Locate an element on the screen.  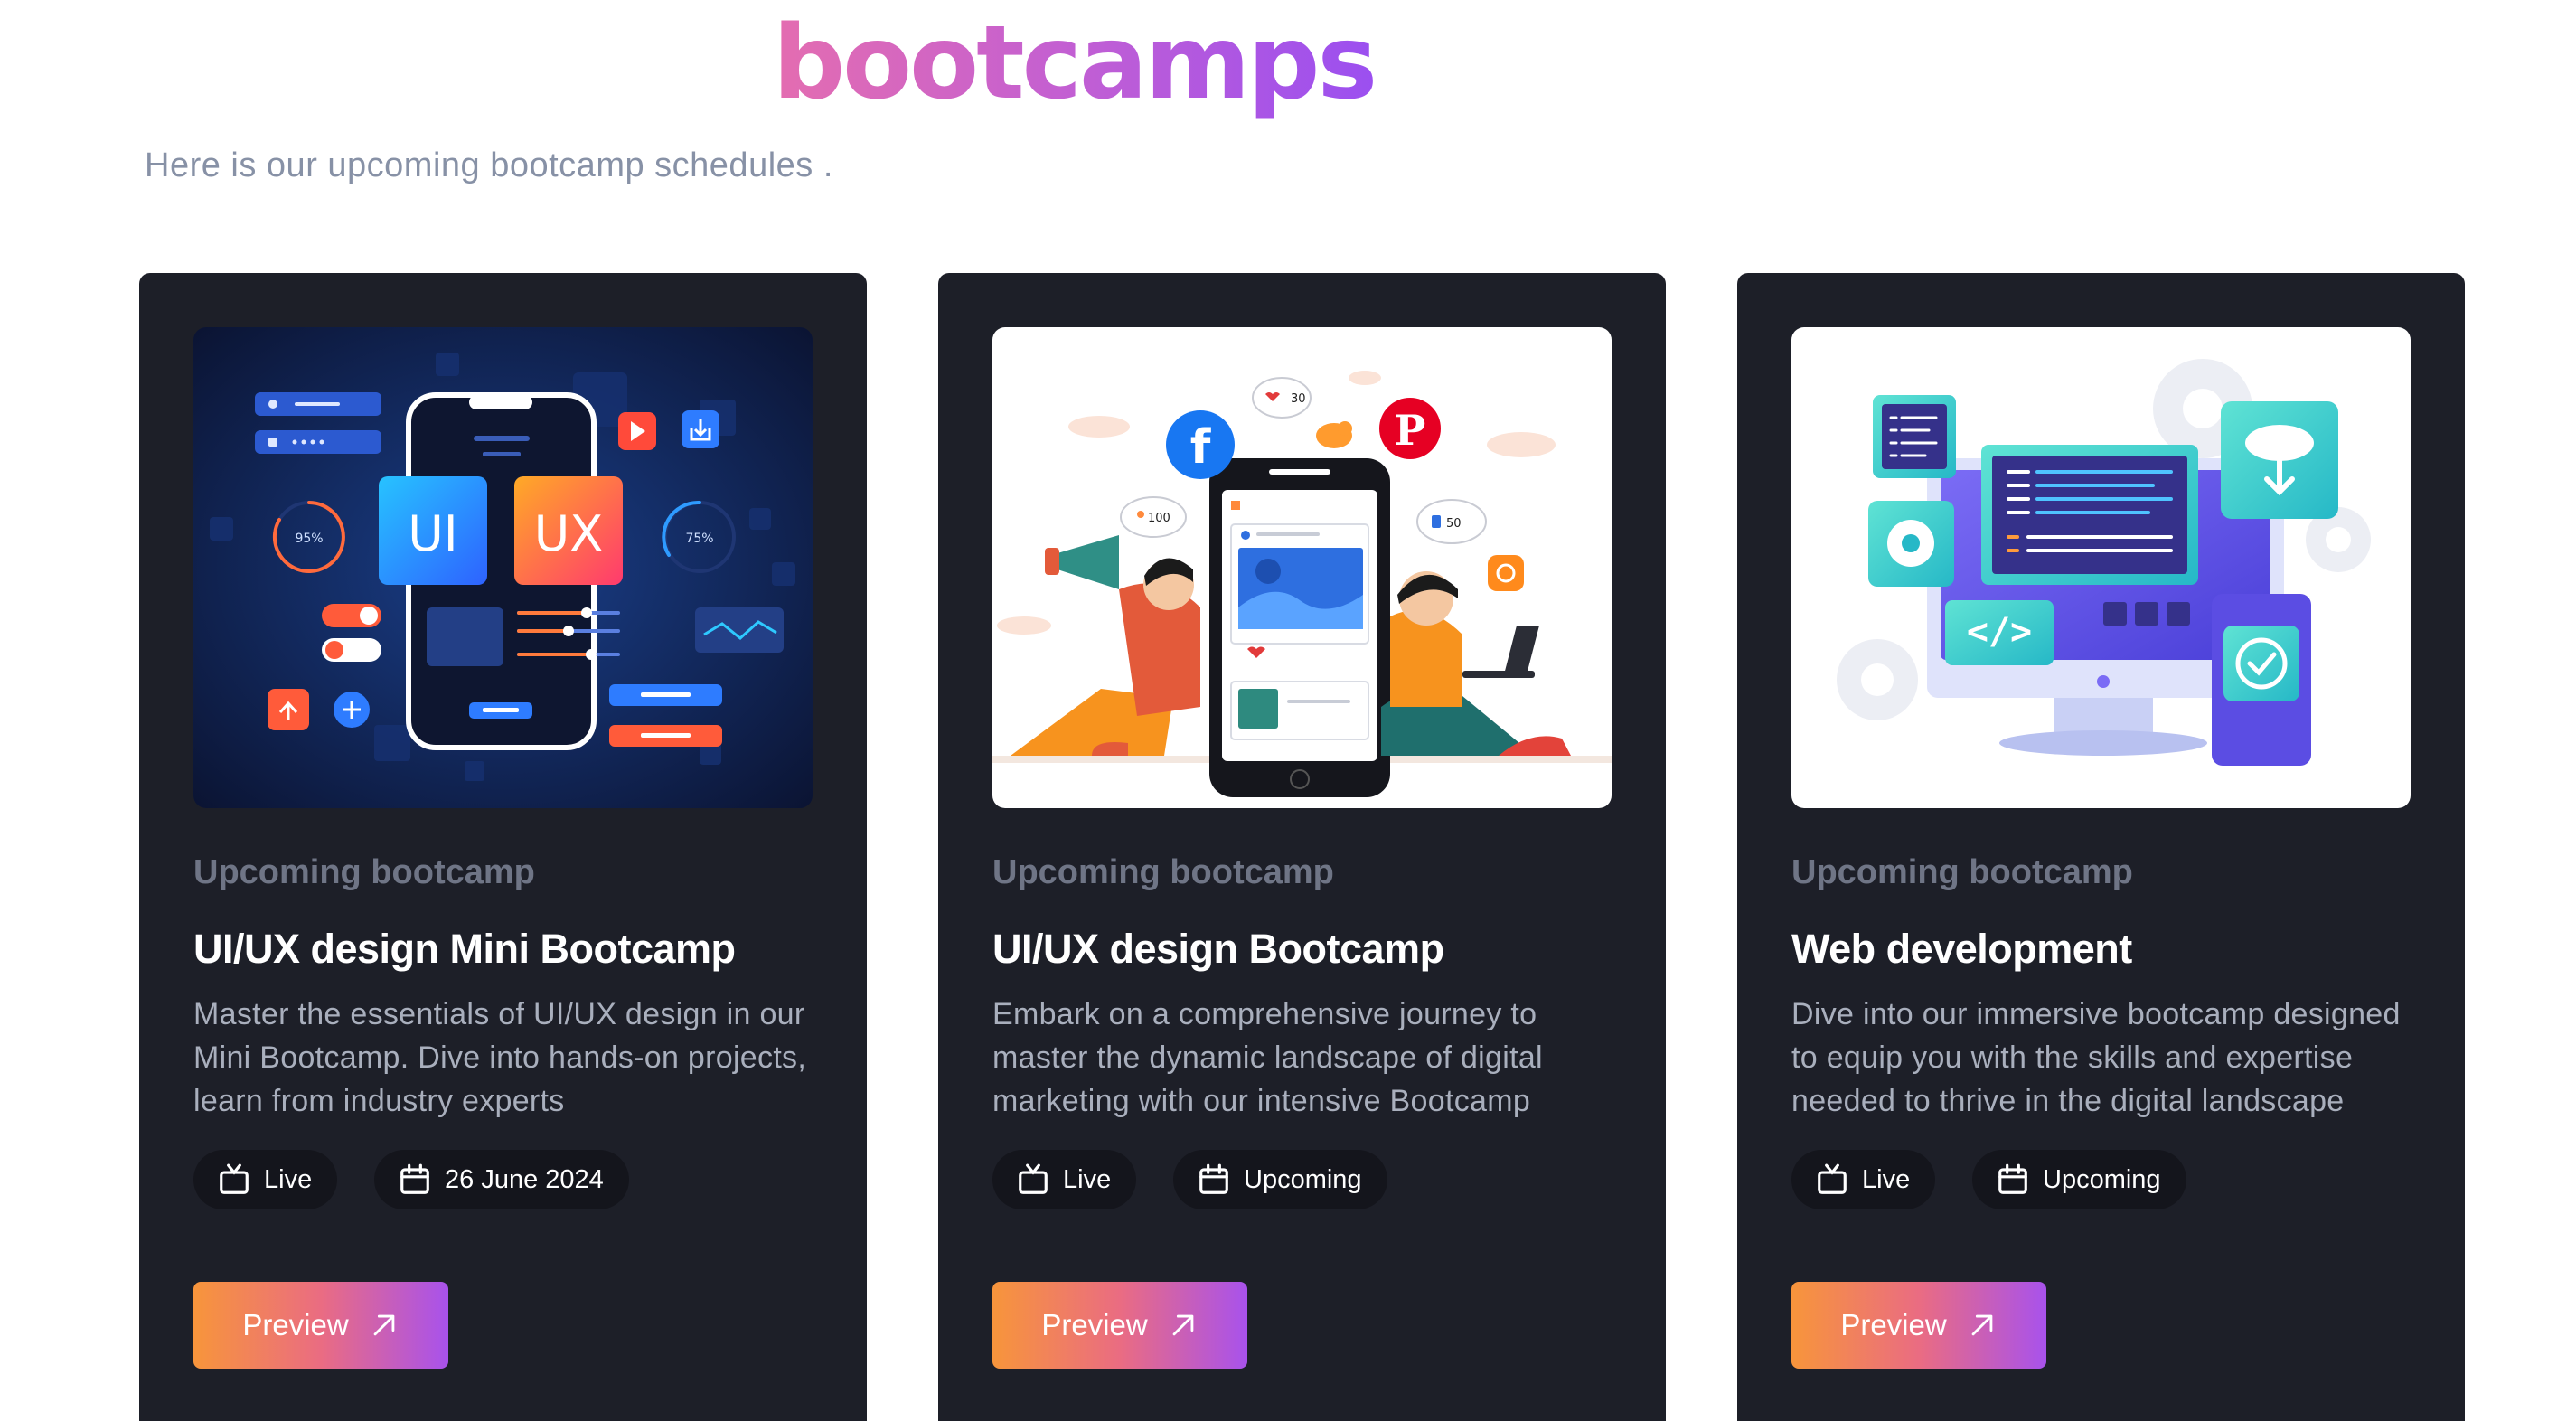
ui-ux-illustration: 95% UI UX 75% is located at coordinates (503, 567).